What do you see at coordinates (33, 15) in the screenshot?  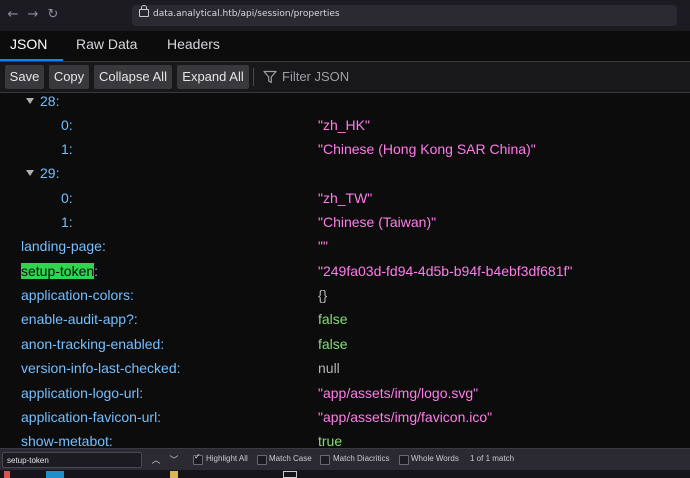 I see `forward-icon: →` at bounding box center [33, 15].